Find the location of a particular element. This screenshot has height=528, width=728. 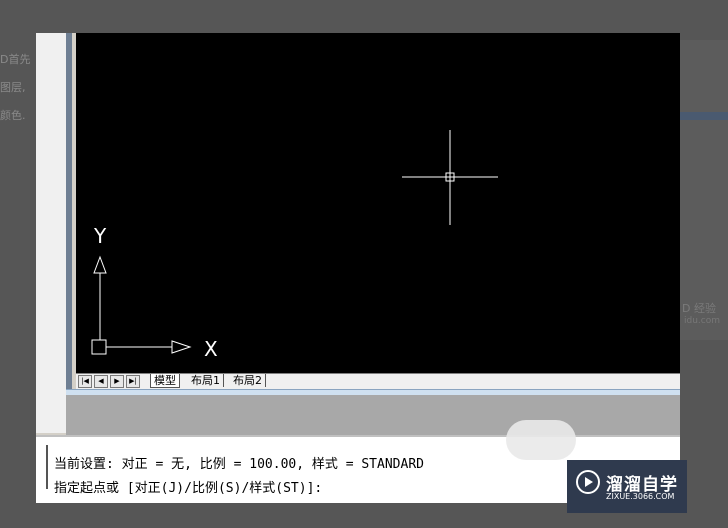

nav-prev-button: ◀ is located at coordinates (101, 381).